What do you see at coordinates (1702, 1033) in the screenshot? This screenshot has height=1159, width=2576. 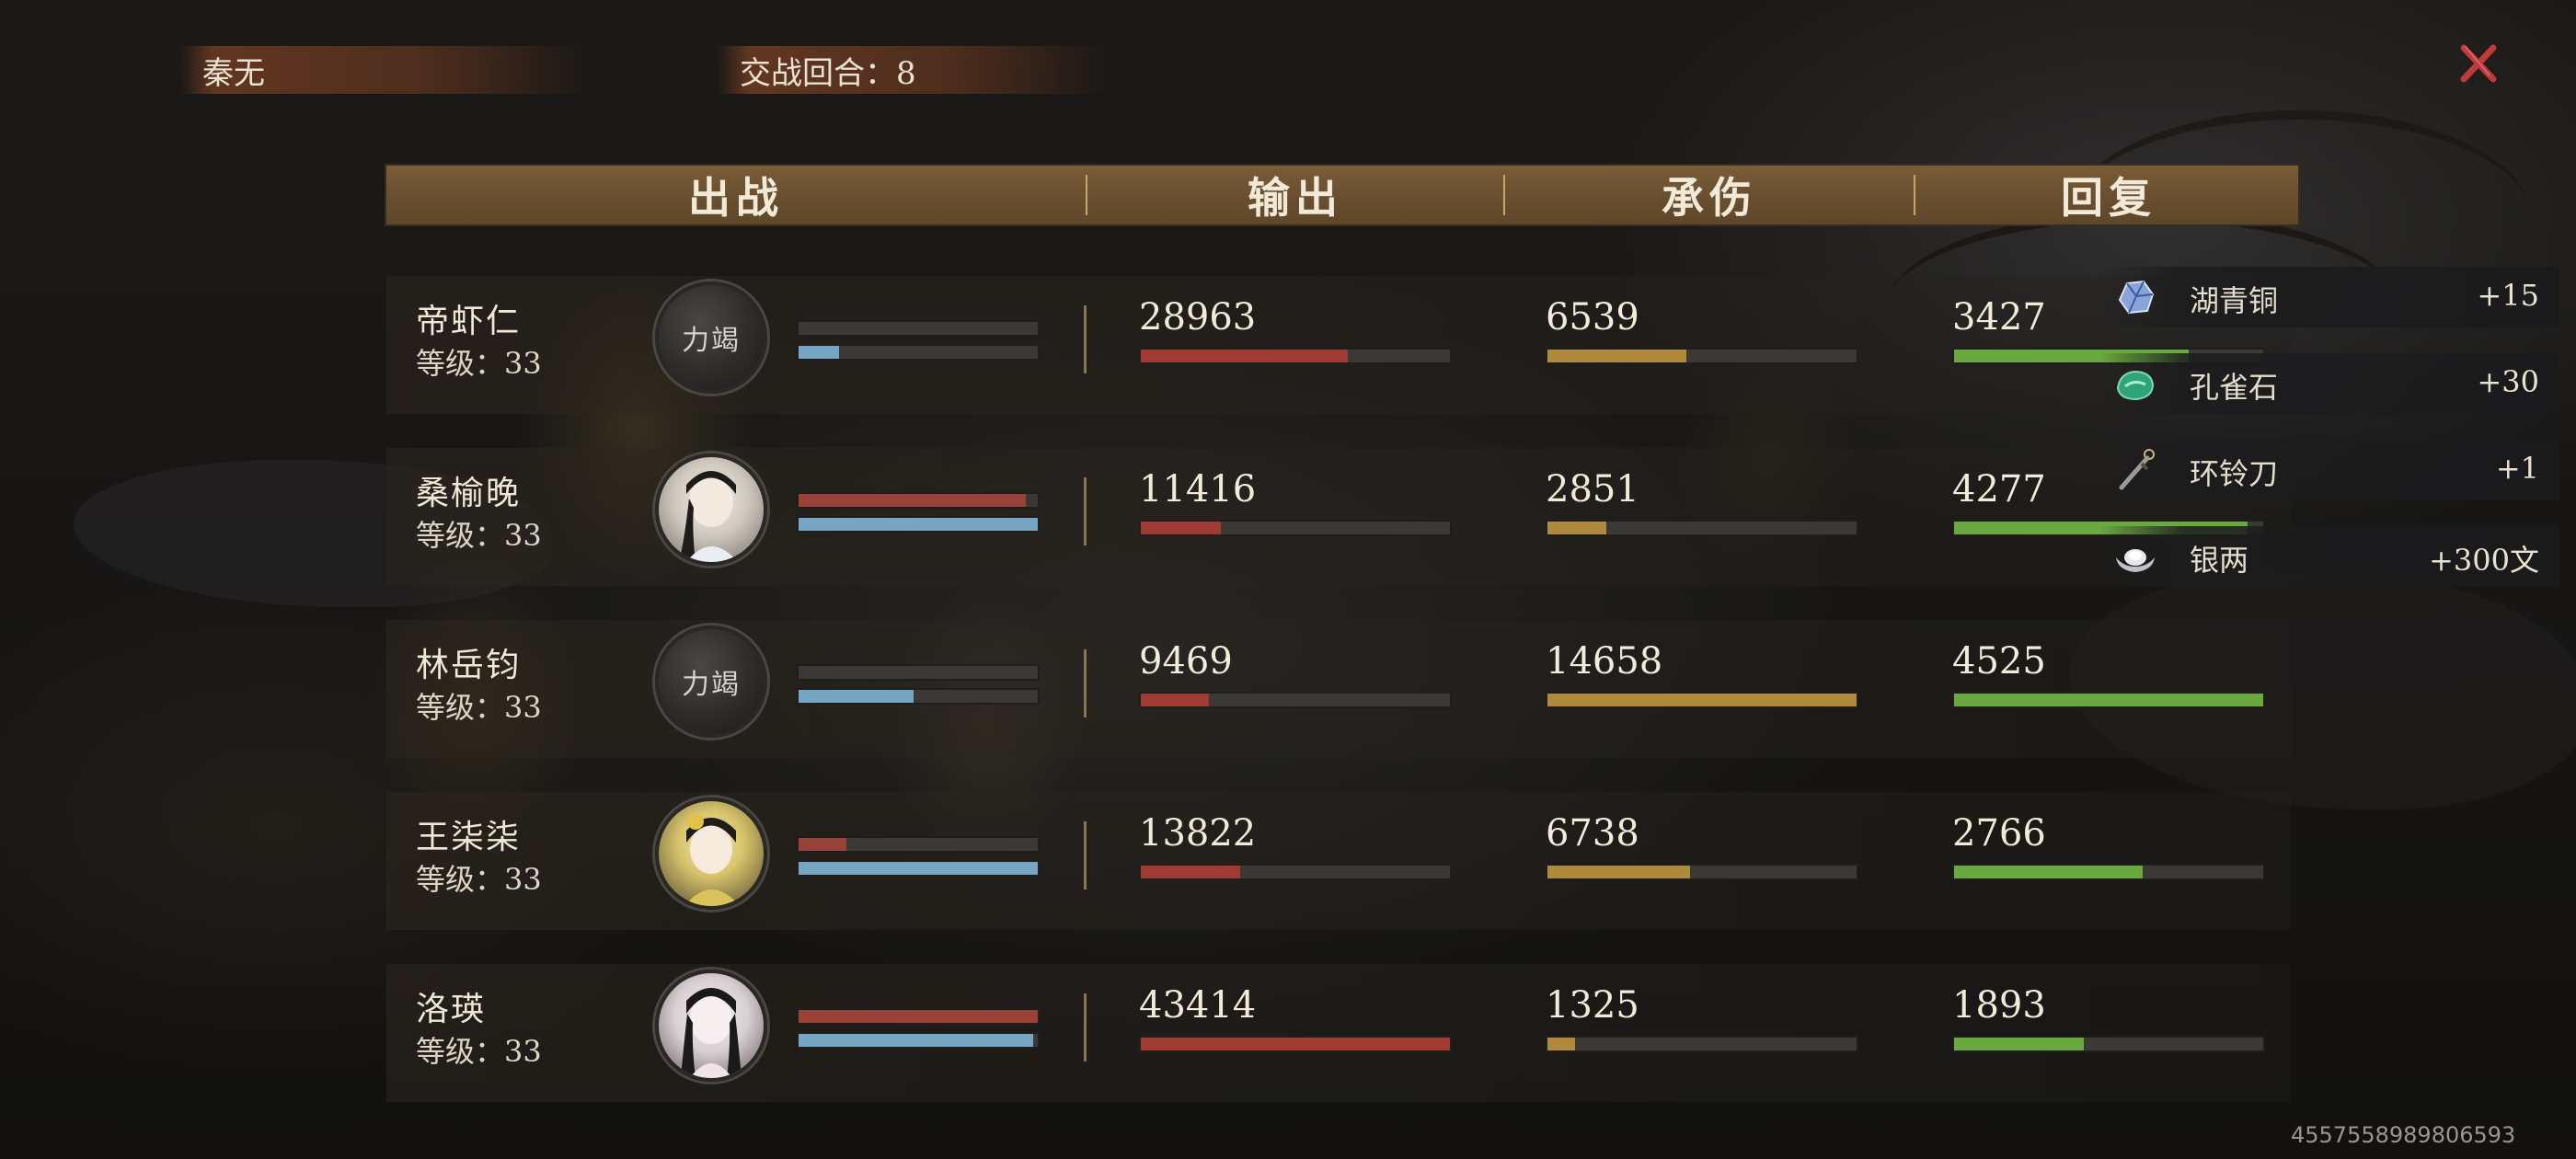 I see `damage-taken-stat: 1325` at bounding box center [1702, 1033].